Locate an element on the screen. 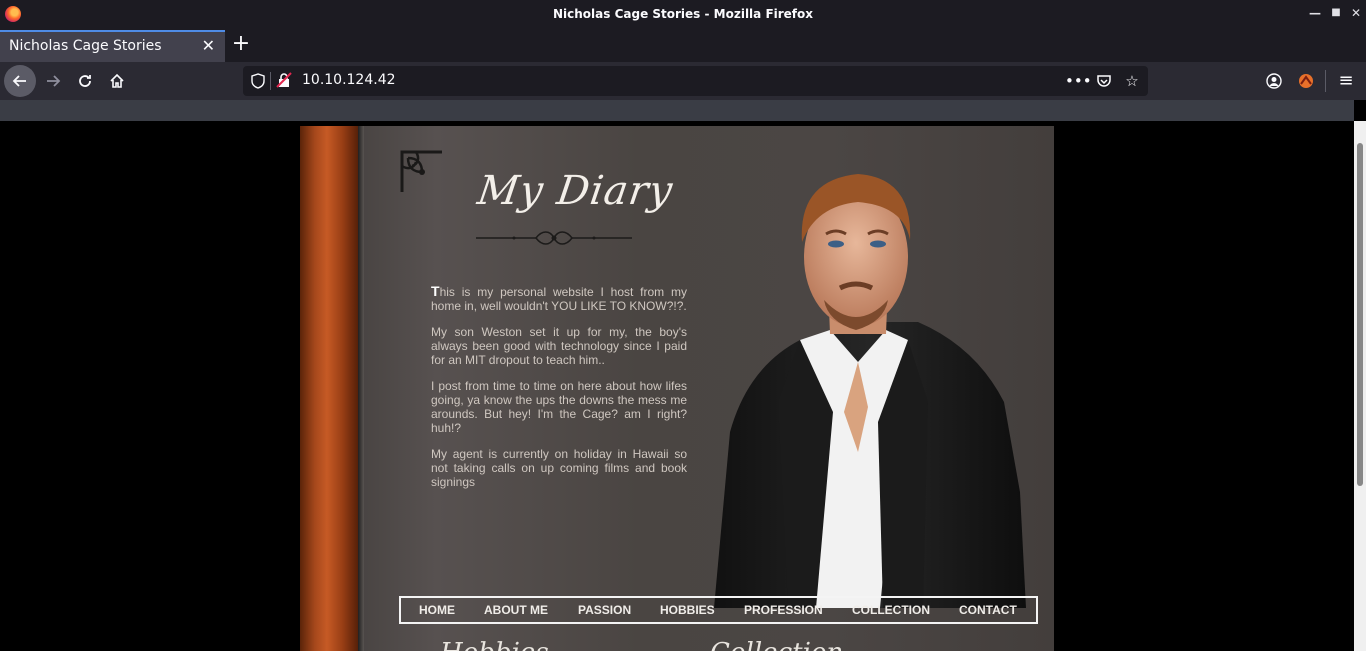  maximize-icon: ■ is located at coordinates (1336, 13).